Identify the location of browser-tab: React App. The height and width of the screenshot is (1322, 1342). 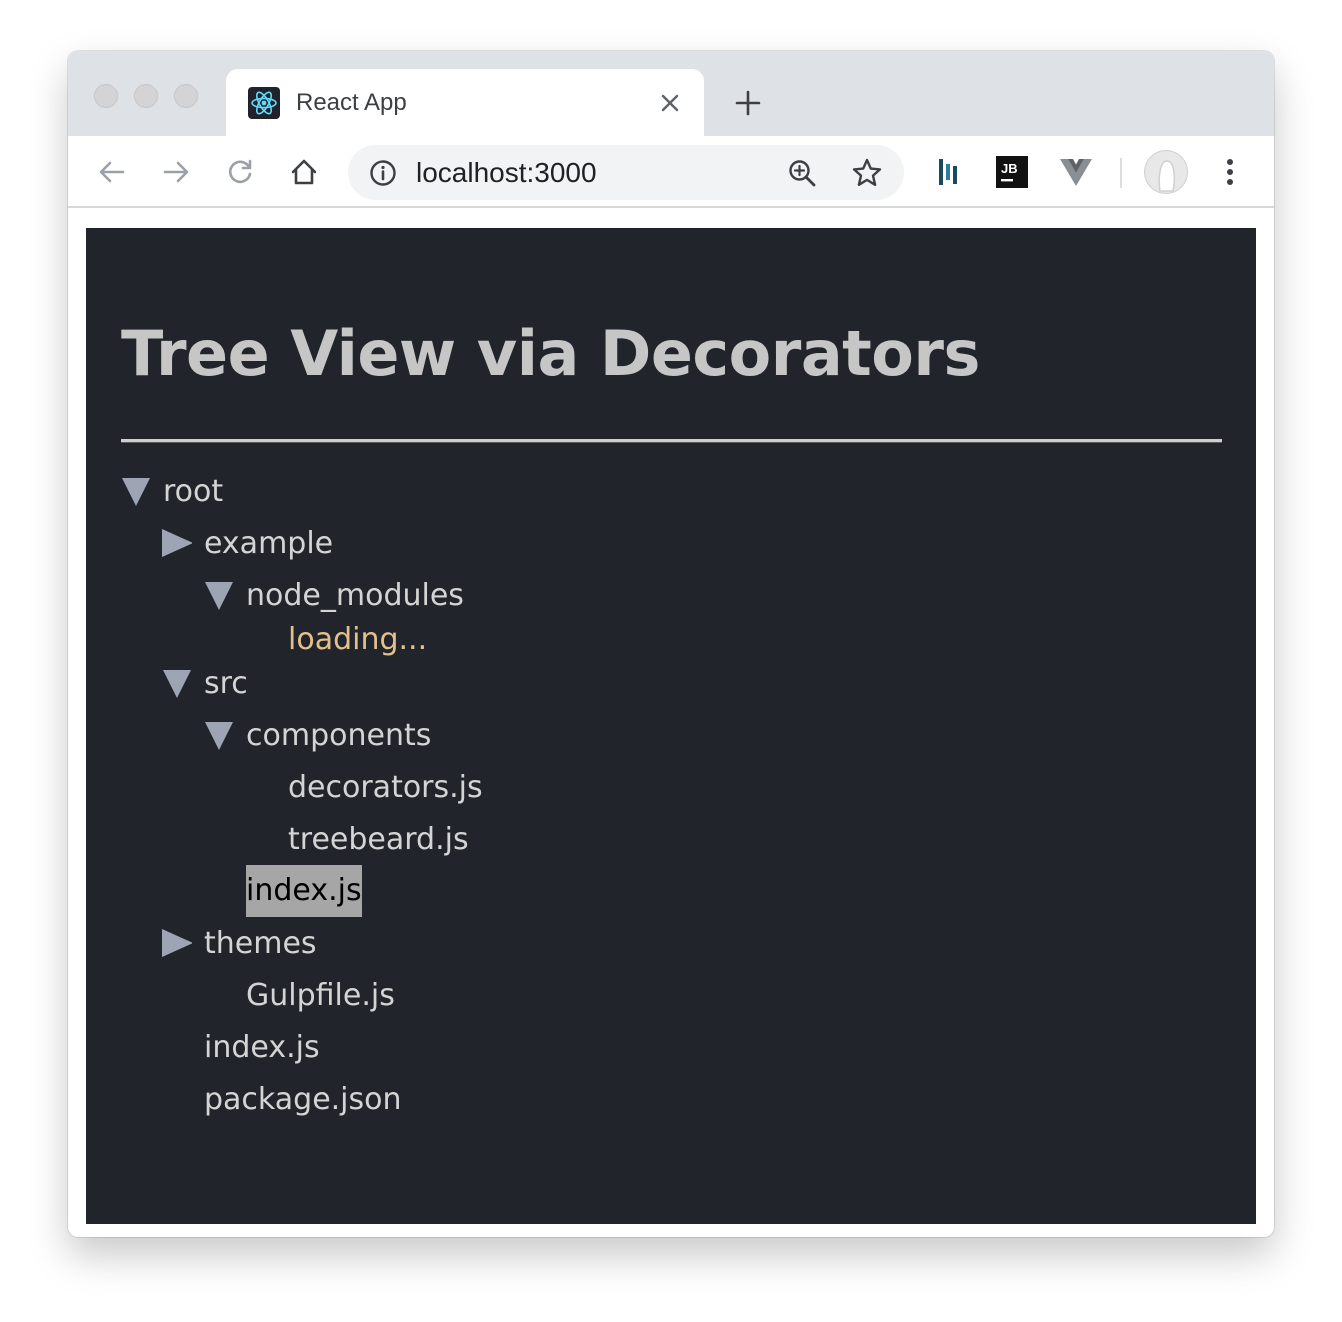
(465, 103).